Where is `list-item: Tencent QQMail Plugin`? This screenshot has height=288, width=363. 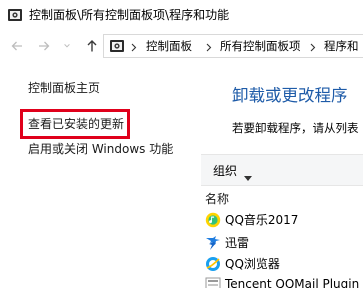 list-item: Tencent QQMail Plugin is located at coordinates (284, 281).